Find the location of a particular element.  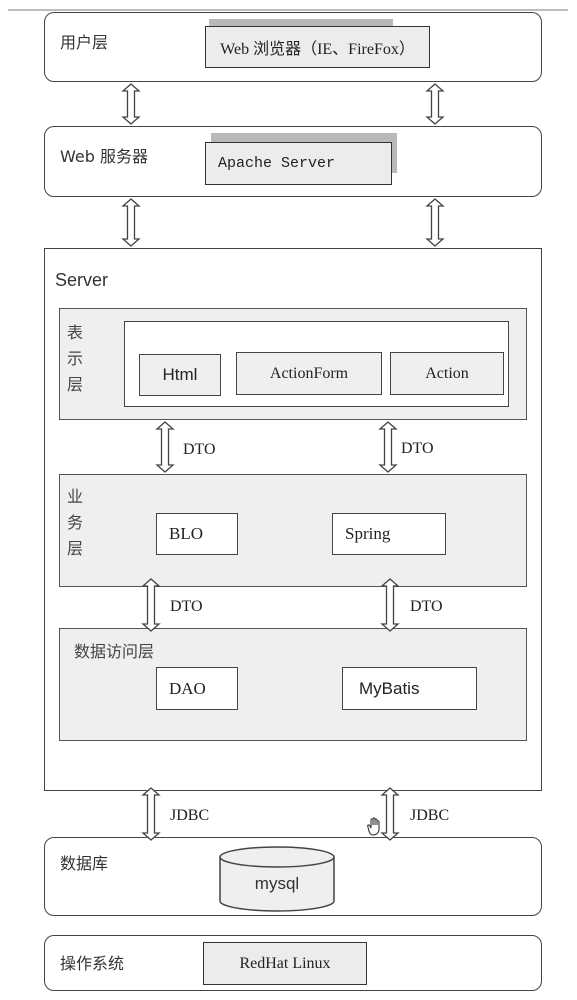

apache-server-box: Apache Server is located at coordinates (298, 163).